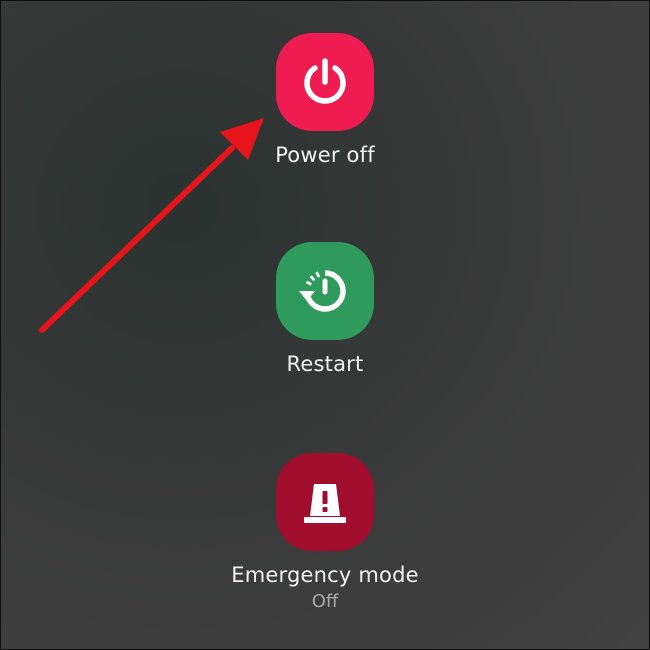 The image size is (650, 650). I want to click on restart-label: Restart, so click(325, 364).